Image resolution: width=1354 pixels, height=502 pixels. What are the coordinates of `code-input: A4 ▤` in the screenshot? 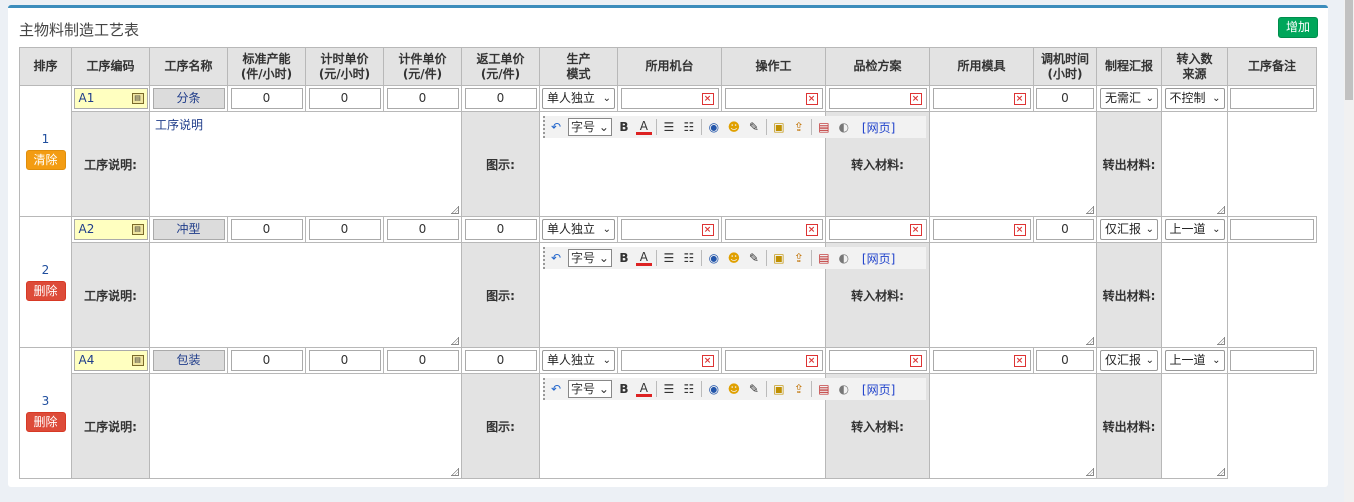 It's located at (110, 360).